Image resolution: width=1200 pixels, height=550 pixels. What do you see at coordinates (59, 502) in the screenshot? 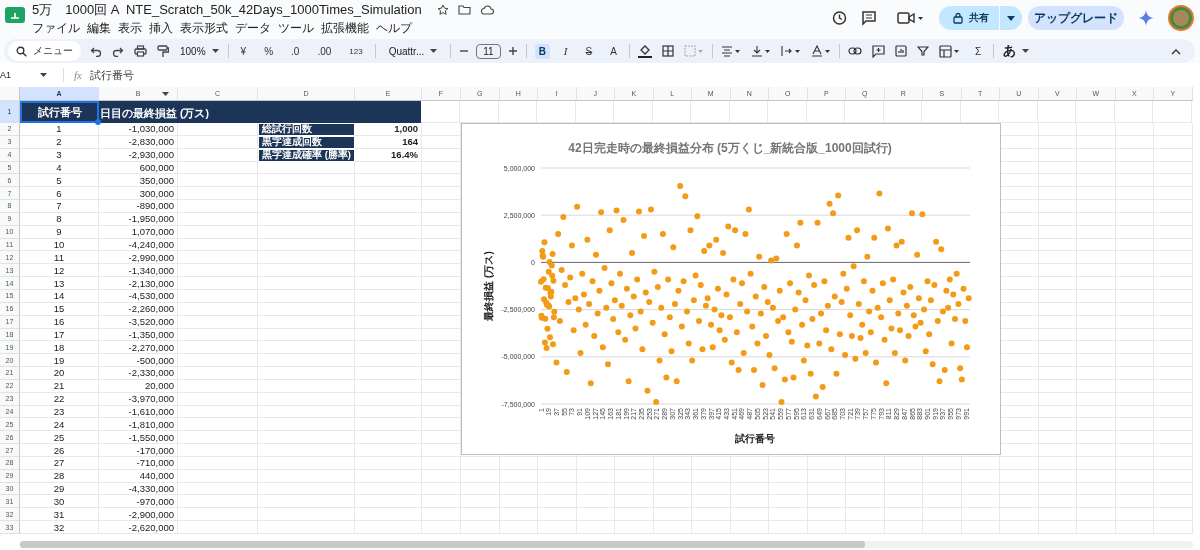
I see `table-cell: 30` at bounding box center [59, 502].